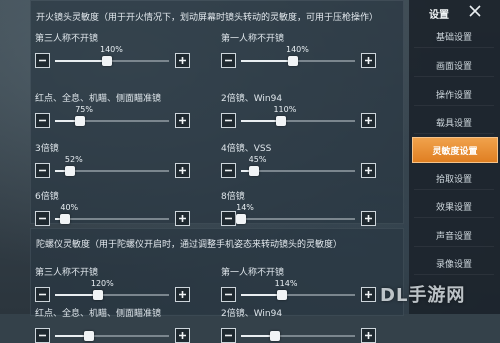  I want to click on settings-title: 设置, so click(439, 15).